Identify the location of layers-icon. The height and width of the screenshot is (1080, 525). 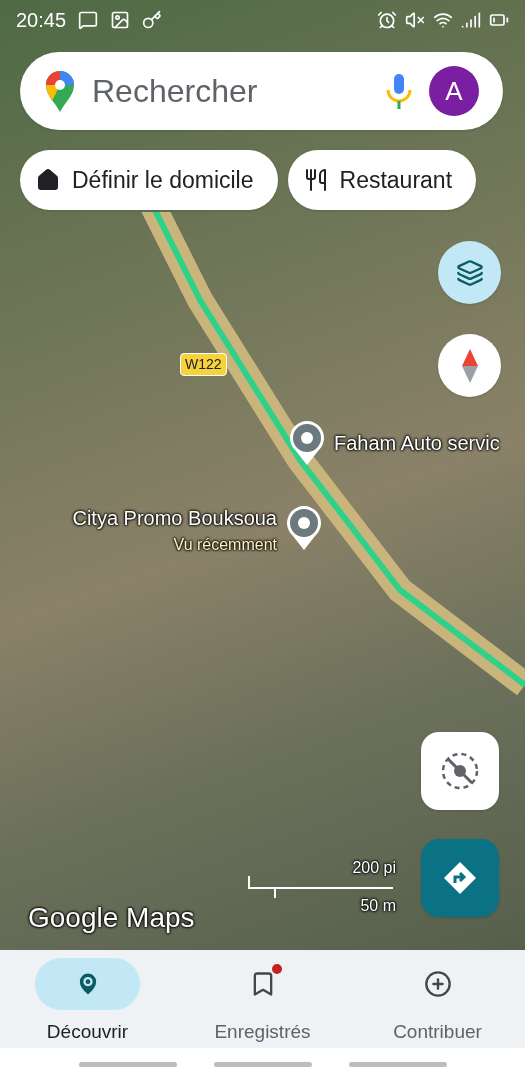
(469, 272).